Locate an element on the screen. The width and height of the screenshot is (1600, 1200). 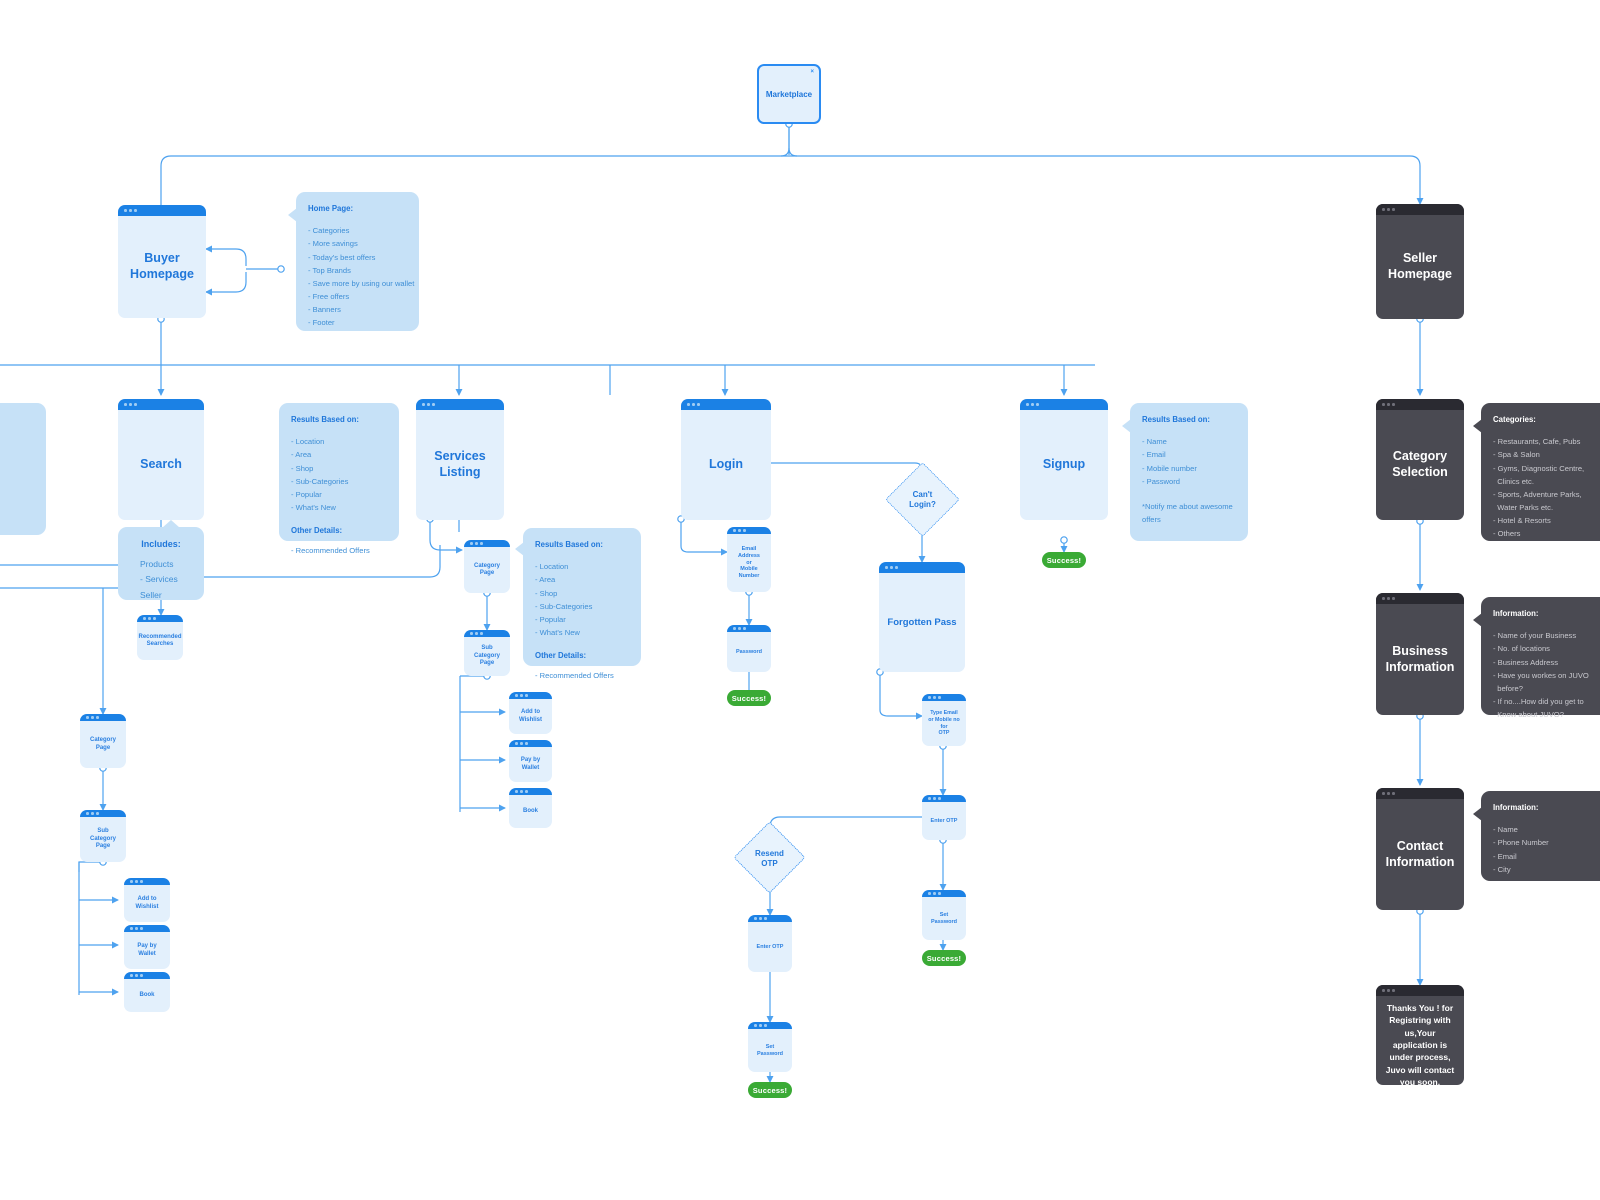
node-resend-set-password: Set Password is located at coordinates (770, 1047).